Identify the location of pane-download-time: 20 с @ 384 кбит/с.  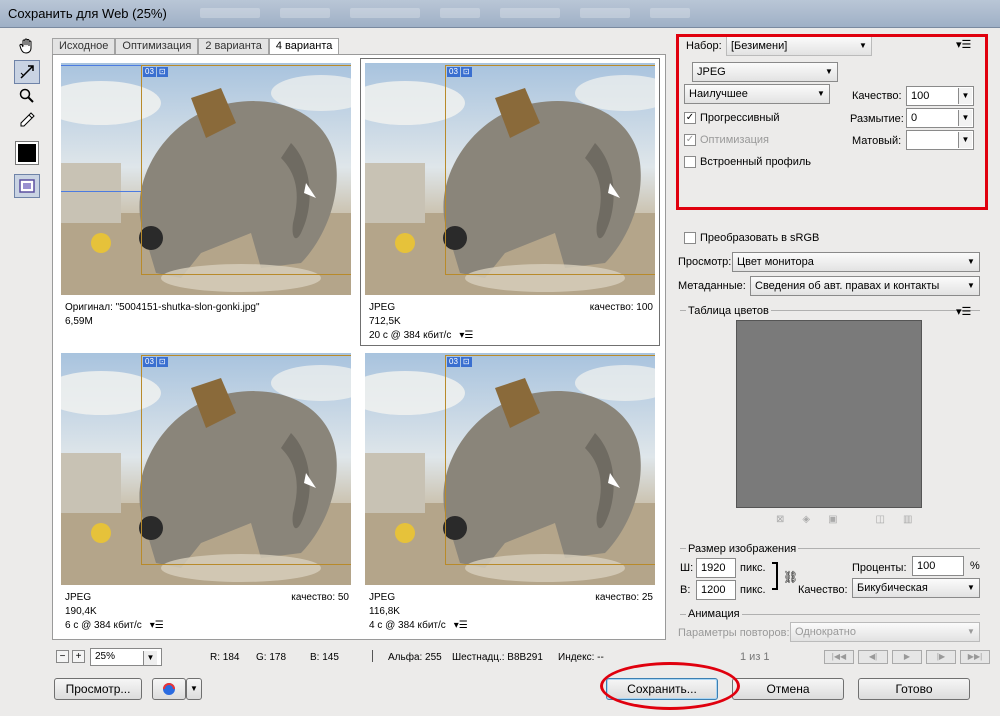
(410, 335).